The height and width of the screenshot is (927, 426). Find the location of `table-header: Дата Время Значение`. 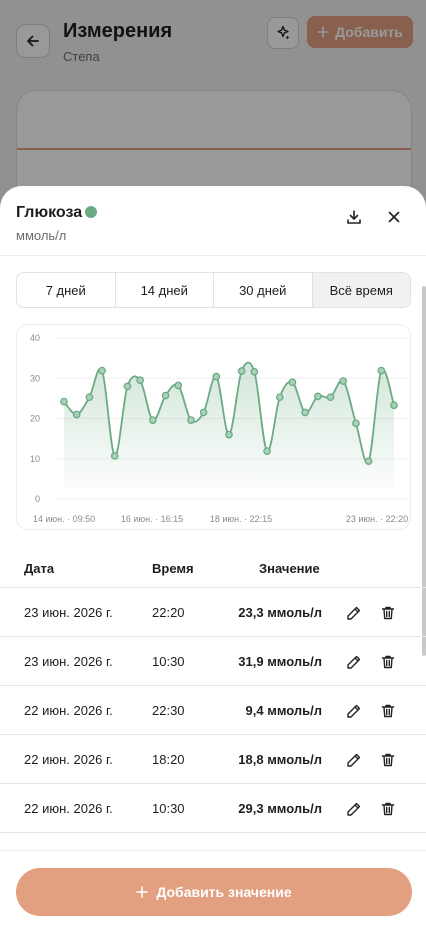

table-header: Дата Время Значение is located at coordinates (213, 568).